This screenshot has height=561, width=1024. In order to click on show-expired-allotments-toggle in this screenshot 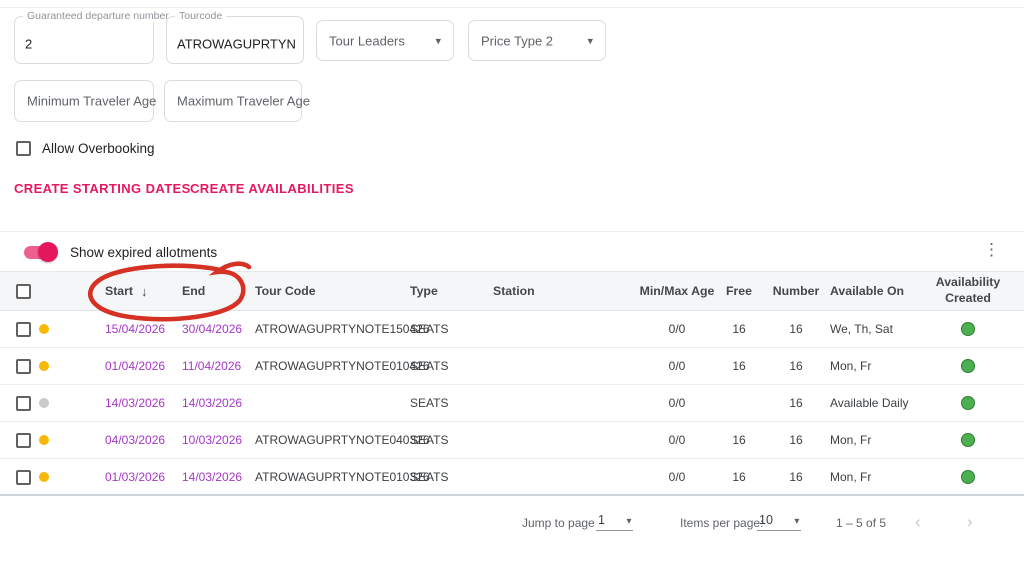, I will do `click(41, 252)`.